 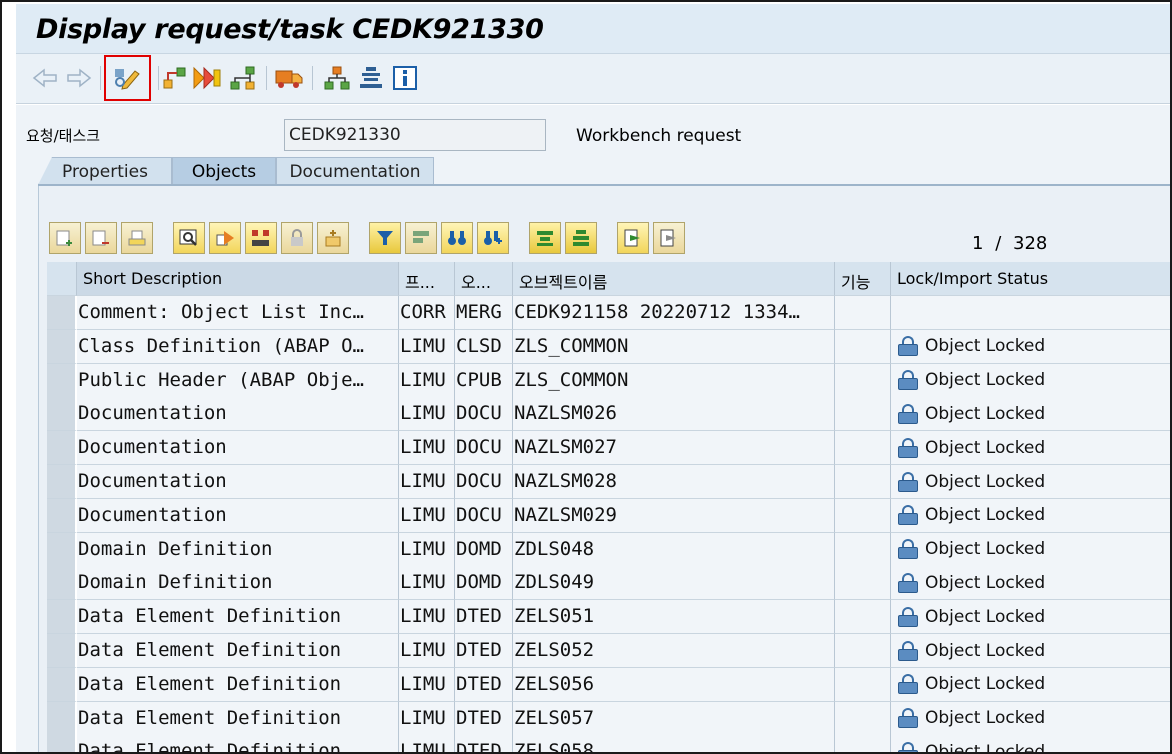 What do you see at coordinates (65, 238) in the screenshot?
I see `insert-row-icon` at bounding box center [65, 238].